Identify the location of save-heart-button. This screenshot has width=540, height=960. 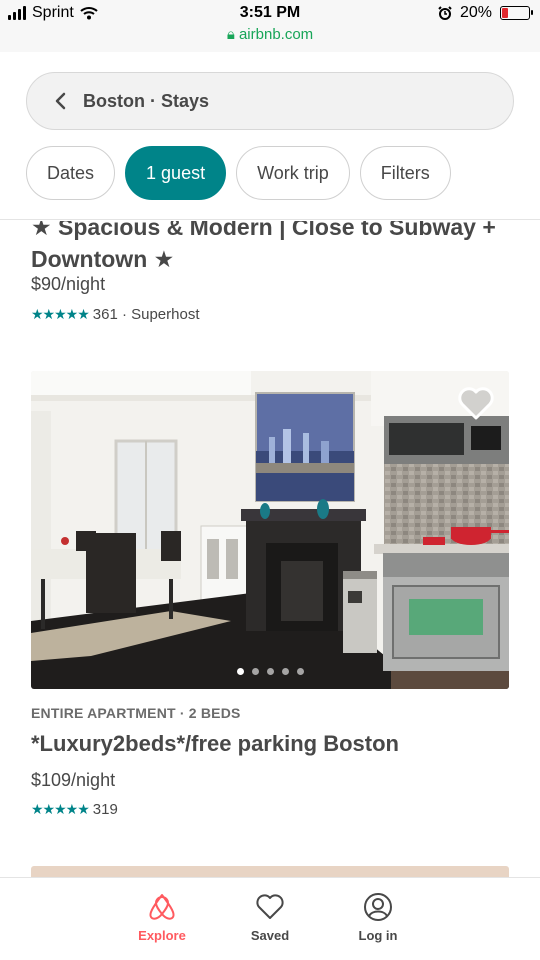
(476, 403).